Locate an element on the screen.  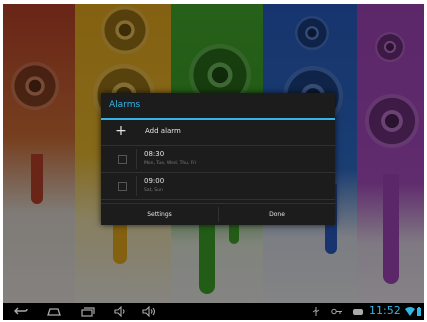
dialog-button-bar: Settings Done is located at coordinates (218, 214).